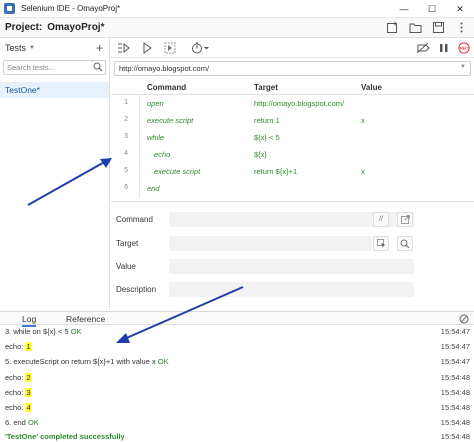  I want to click on window-title: Selenium IDE - OmayoProj*, so click(71, 8).